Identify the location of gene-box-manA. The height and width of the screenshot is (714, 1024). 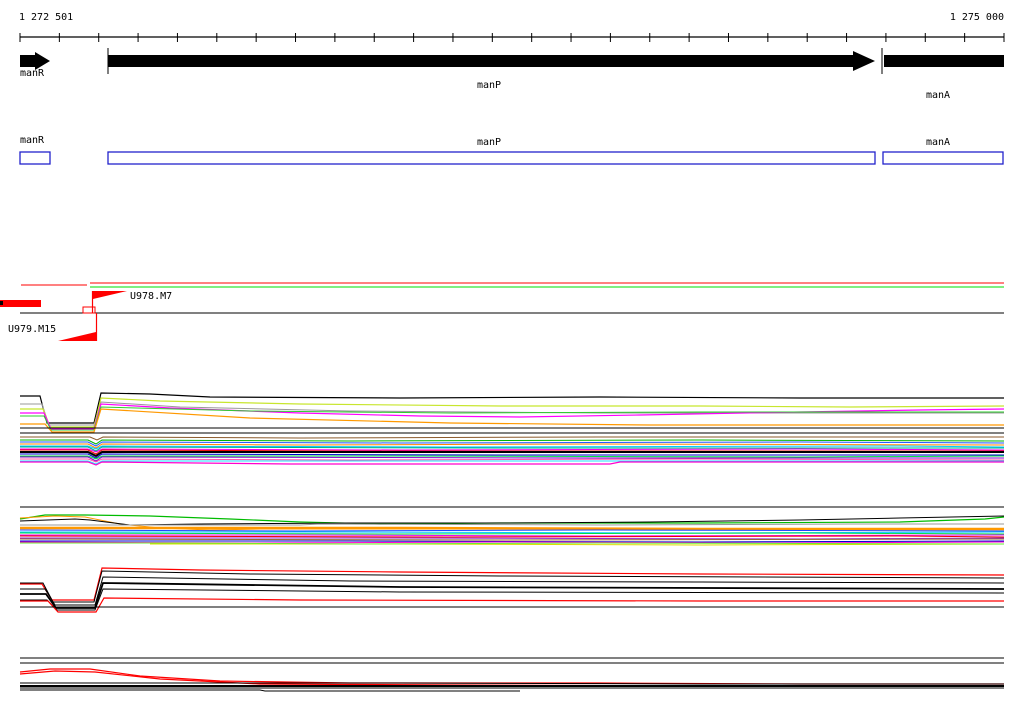
(943, 158).